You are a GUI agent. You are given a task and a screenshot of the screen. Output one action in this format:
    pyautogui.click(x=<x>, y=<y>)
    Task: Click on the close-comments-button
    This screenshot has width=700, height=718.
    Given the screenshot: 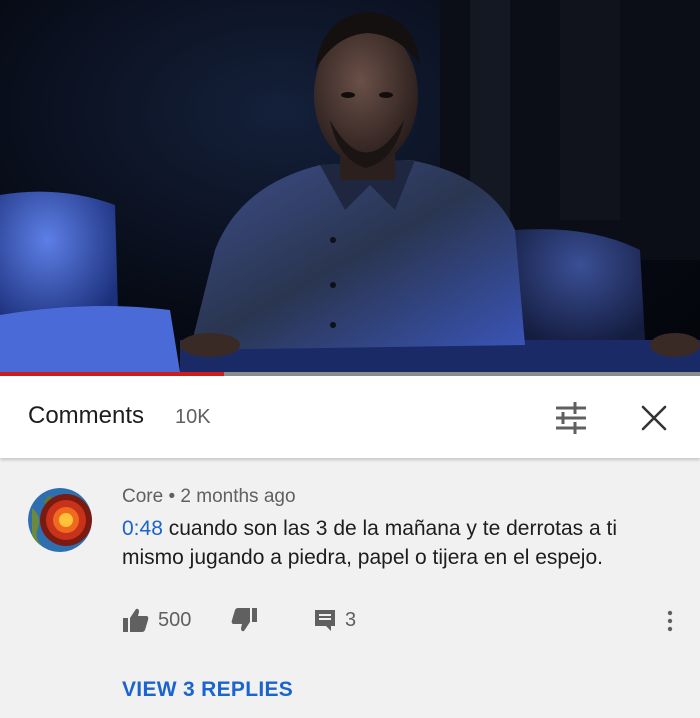 What is the action you would take?
    pyautogui.click(x=654, y=418)
    